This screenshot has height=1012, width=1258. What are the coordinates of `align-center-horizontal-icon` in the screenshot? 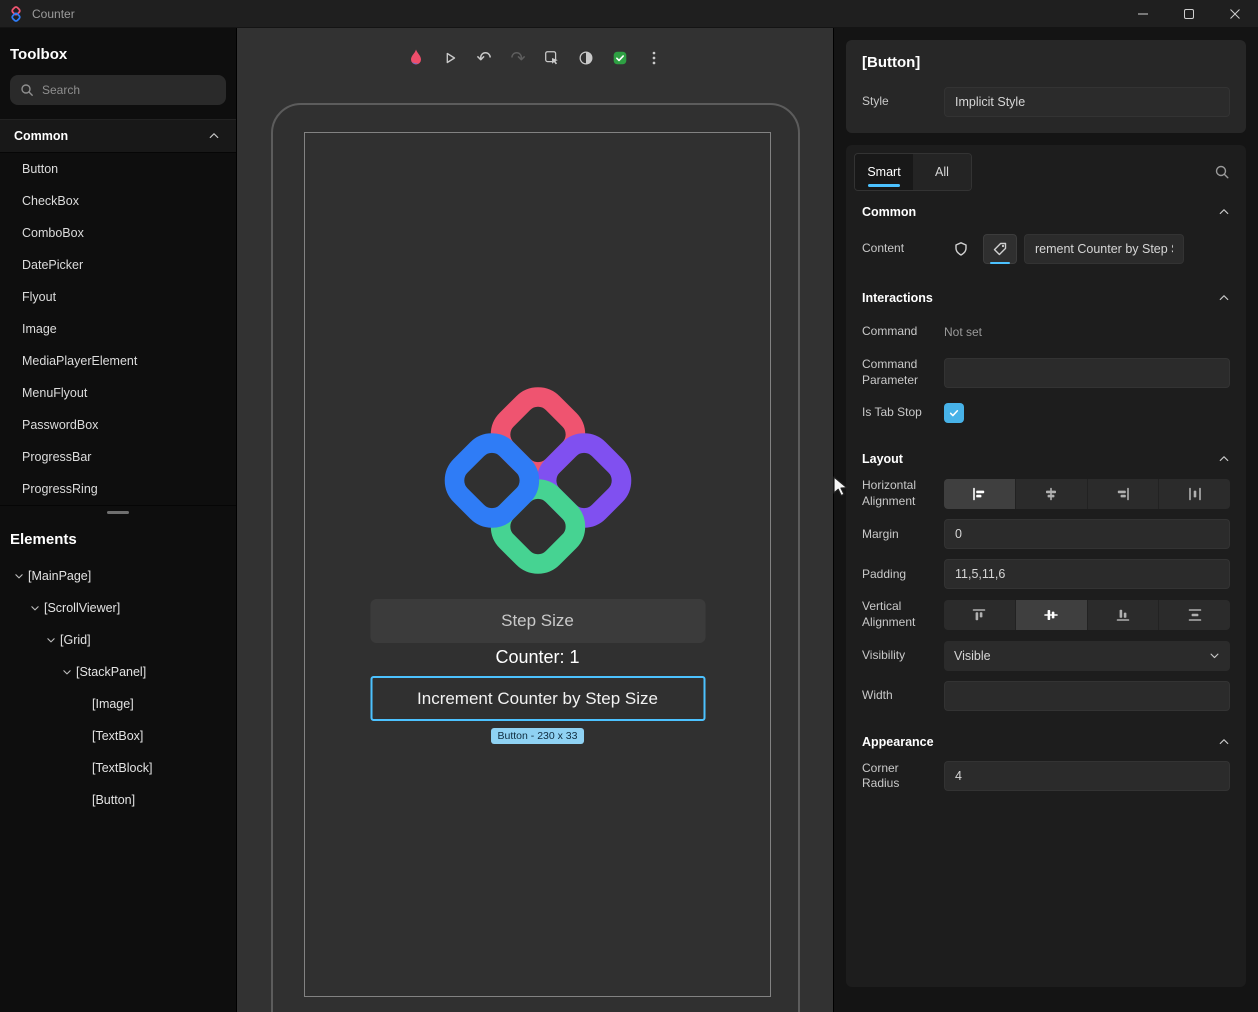 It's located at (1050, 493).